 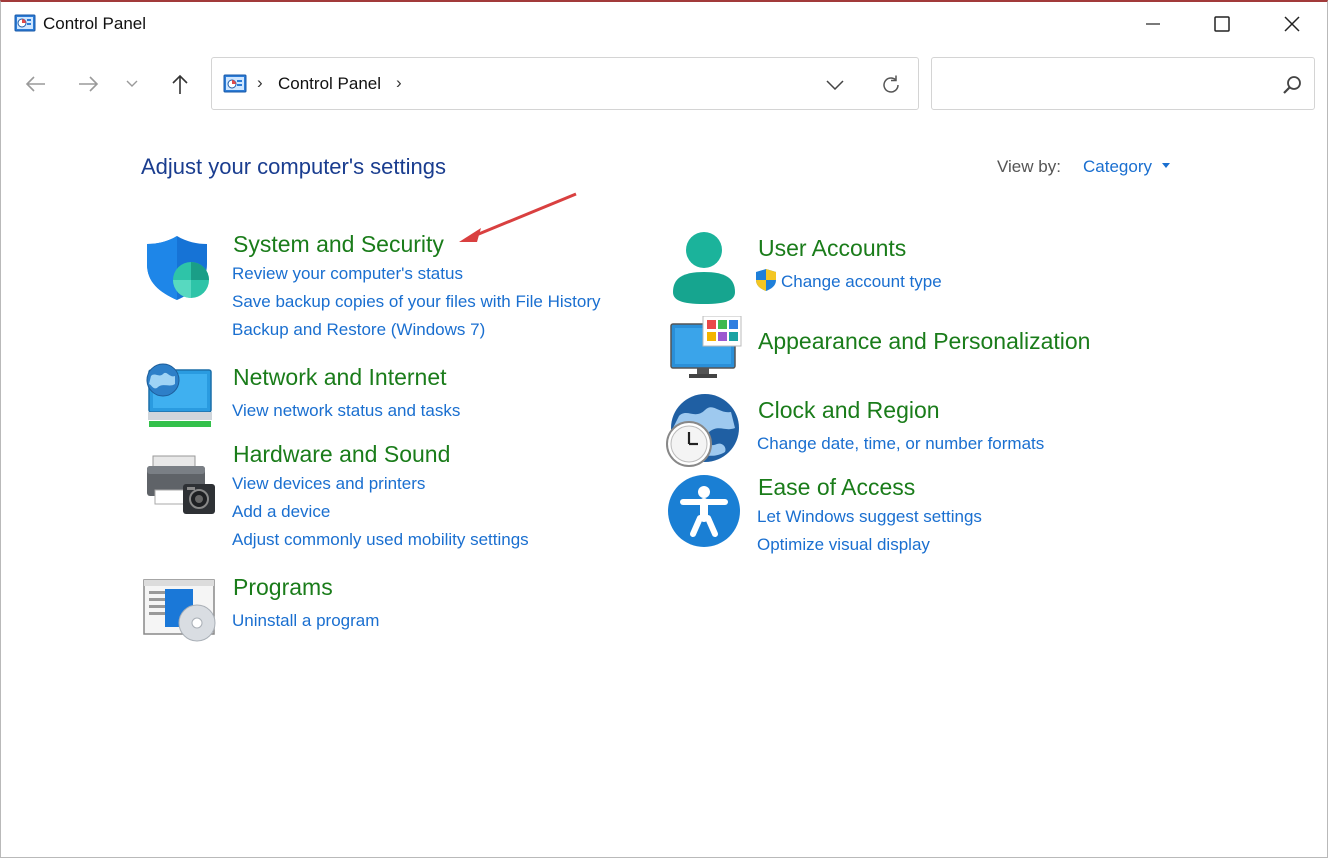 What do you see at coordinates (281, 512) in the screenshot?
I see `link-add-device: Add a device` at bounding box center [281, 512].